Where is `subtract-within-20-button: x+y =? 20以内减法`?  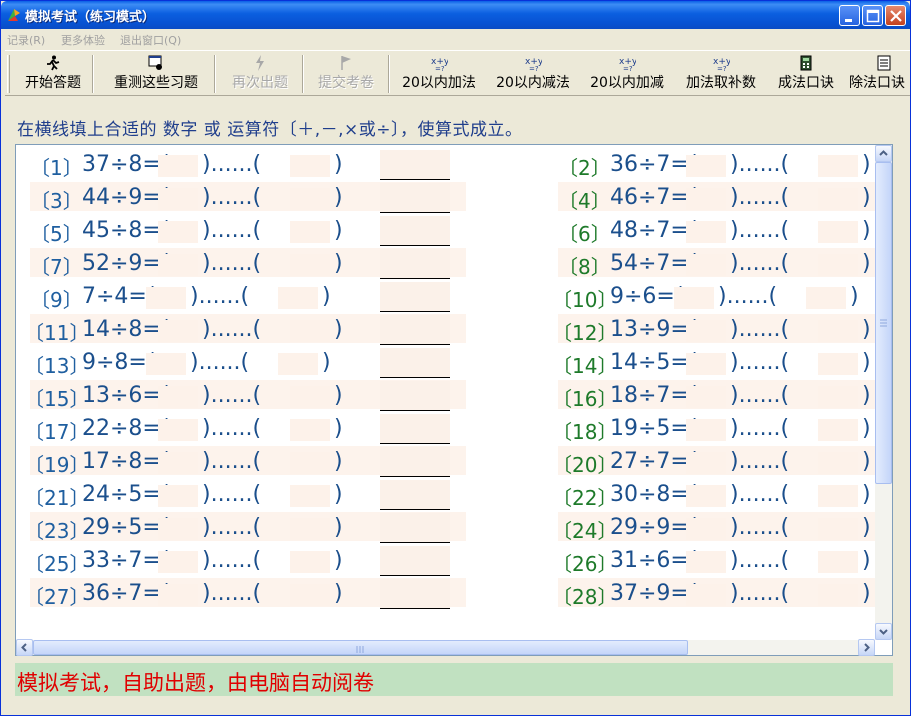
subtract-within-20-button: x+y =? 20以内减法 is located at coordinates (533, 74).